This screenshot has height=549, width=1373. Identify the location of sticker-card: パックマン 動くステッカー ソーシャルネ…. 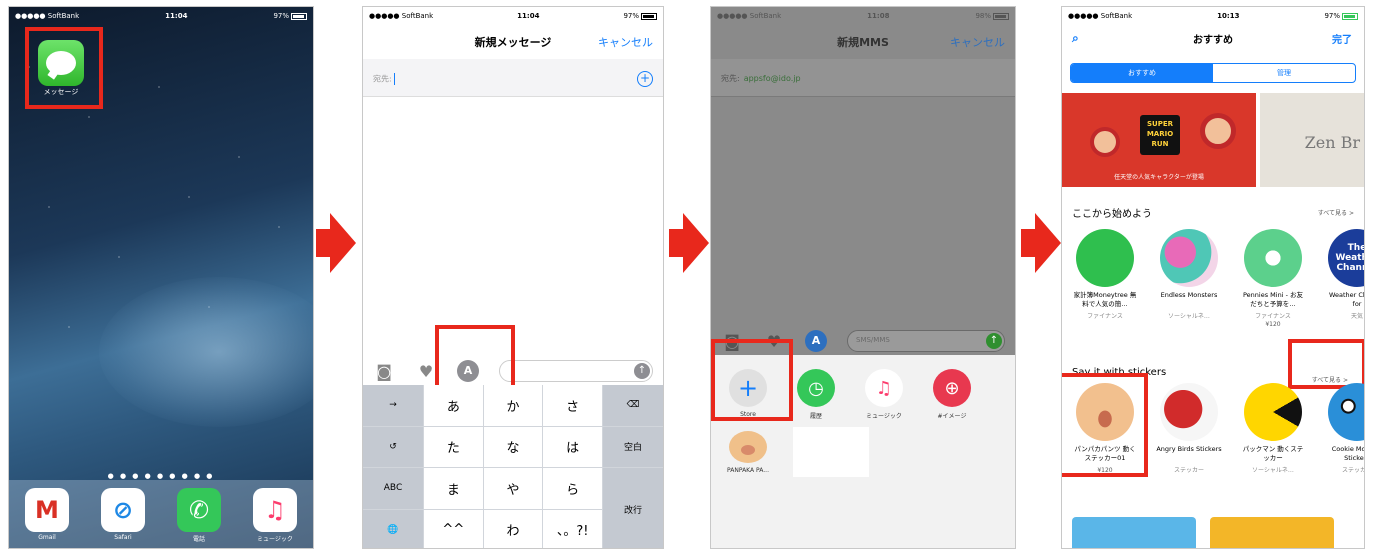
(1273, 428).